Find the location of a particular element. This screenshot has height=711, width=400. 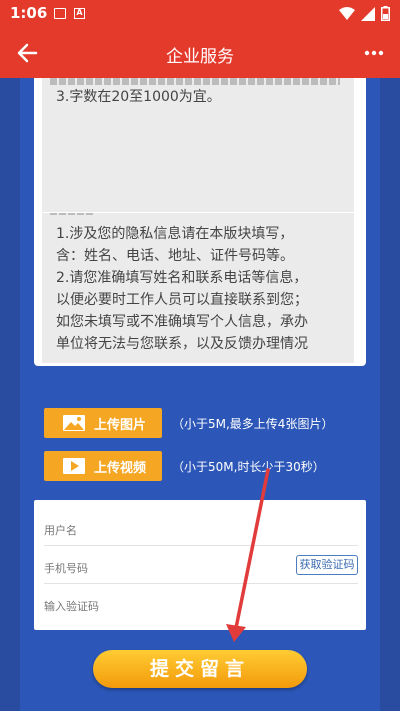

privacy-line: 单位将无法与您联系，以及反馈办理情况 is located at coordinates (182, 344).